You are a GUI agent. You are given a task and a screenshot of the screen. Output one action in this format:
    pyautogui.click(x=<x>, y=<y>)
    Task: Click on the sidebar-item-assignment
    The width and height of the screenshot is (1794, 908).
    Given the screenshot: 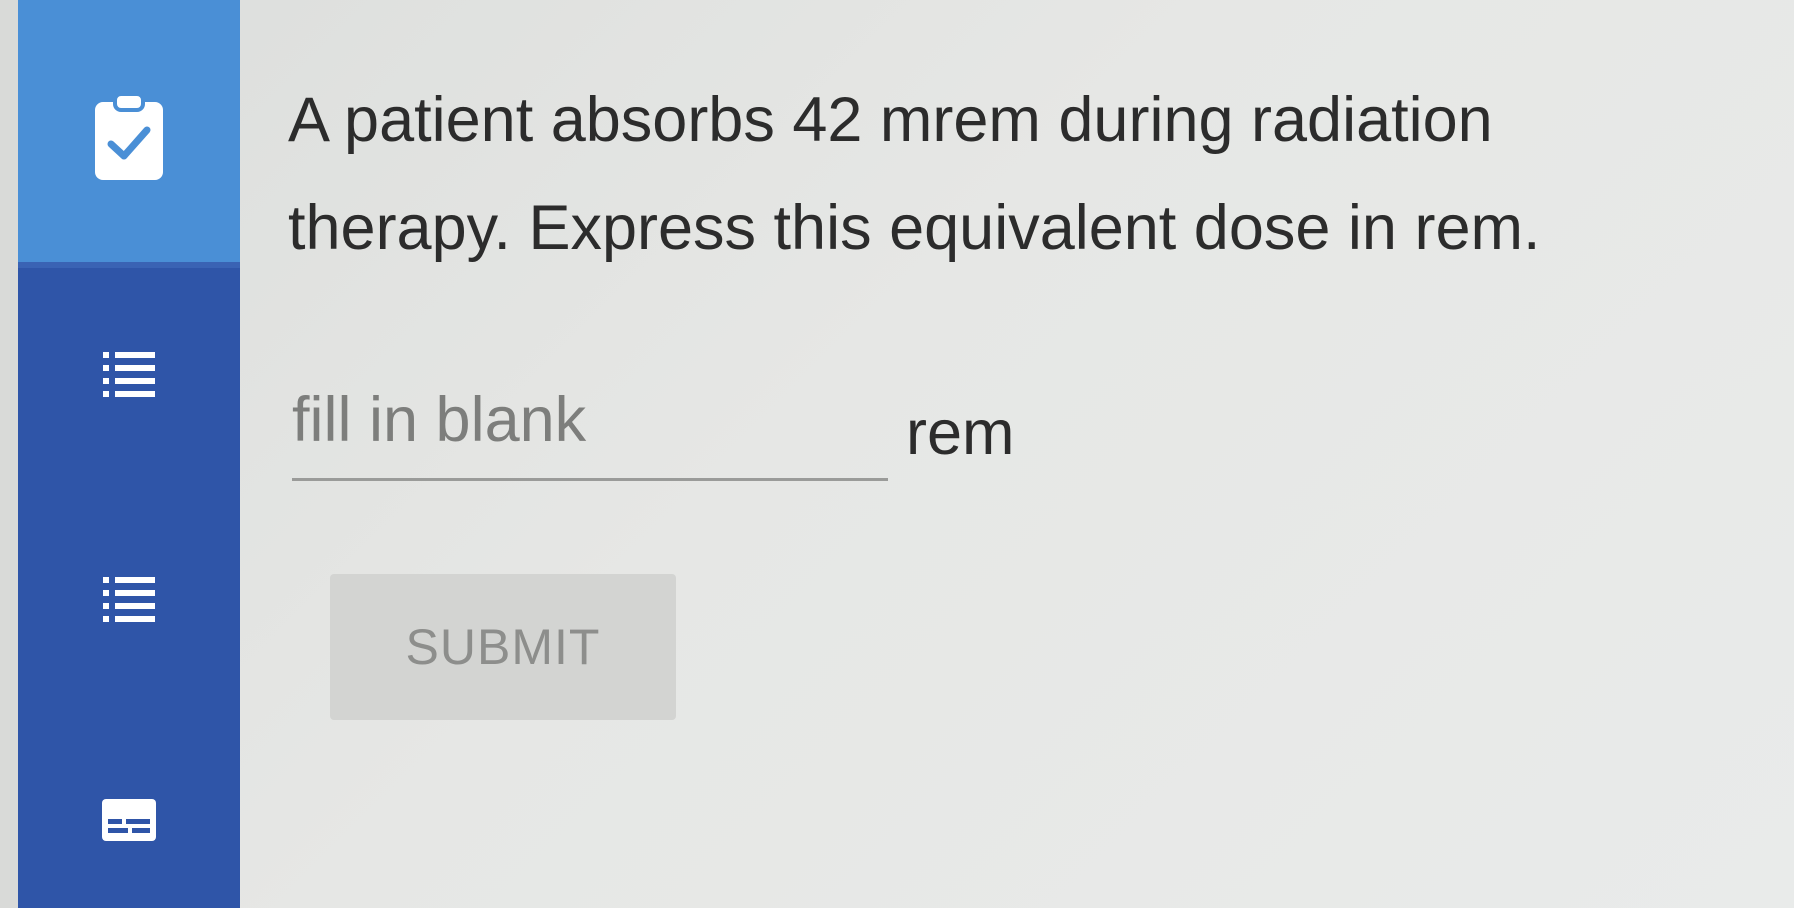 What is the action you would take?
    pyautogui.click(x=129, y=138)
    